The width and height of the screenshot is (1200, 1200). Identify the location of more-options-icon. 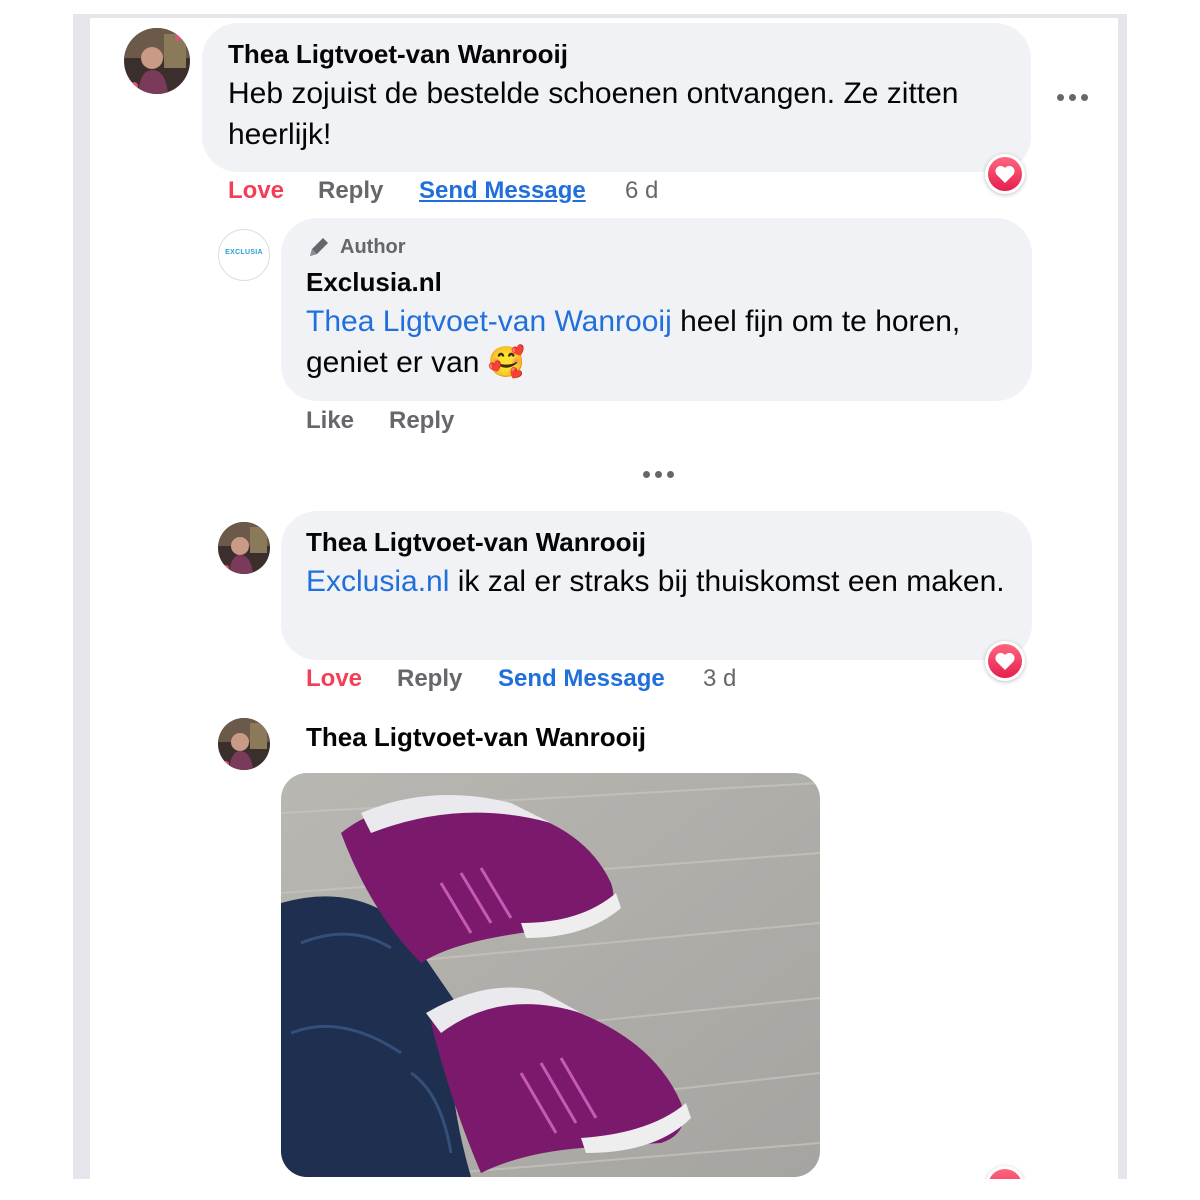
(1072, 97).